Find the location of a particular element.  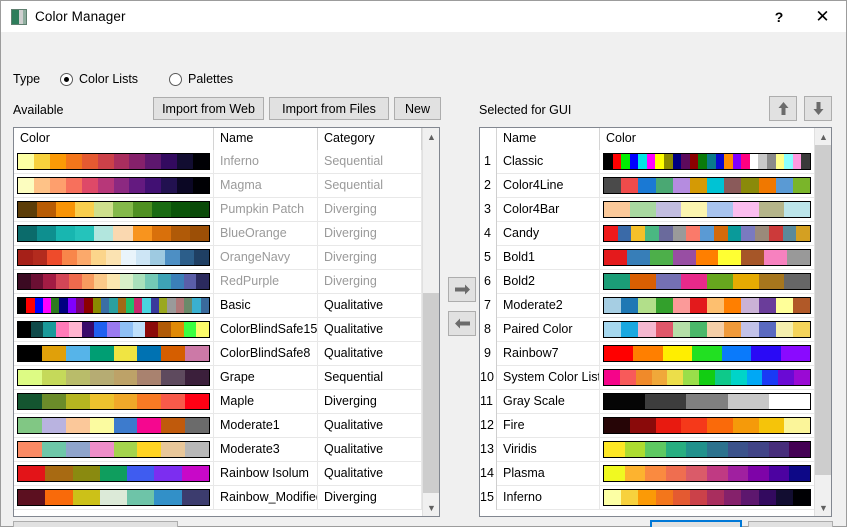

table-row: ColorBlindSafe15 Qualitative is located at coordinates (226, 330).